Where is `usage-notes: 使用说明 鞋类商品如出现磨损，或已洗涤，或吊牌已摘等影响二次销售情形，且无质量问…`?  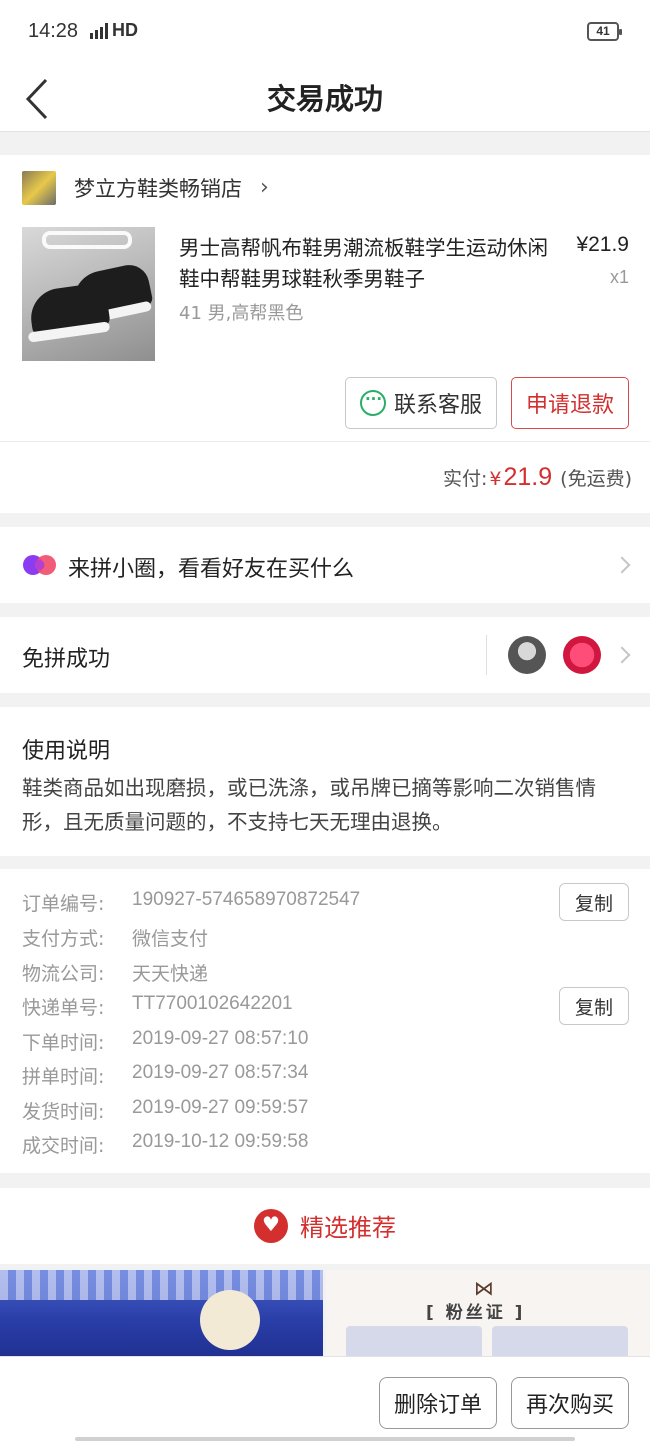
usage-notes: 使用说明 鞋类商品如出现磨损，或已洗涤，或吊牌已摘等影响二次销售情形，且无质量问… is located at coordinates (325, 781).